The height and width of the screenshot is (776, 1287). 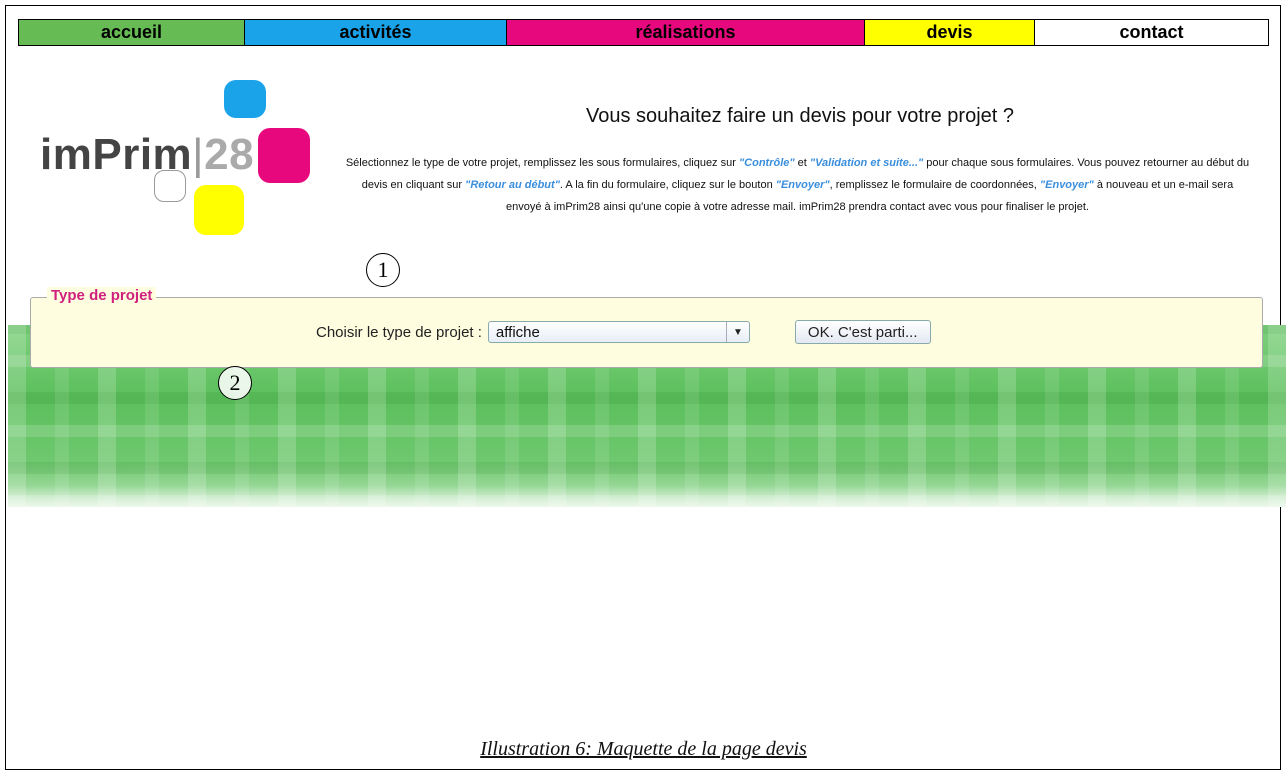 I want to click on intro-text: et, so click(x=802, y=163).